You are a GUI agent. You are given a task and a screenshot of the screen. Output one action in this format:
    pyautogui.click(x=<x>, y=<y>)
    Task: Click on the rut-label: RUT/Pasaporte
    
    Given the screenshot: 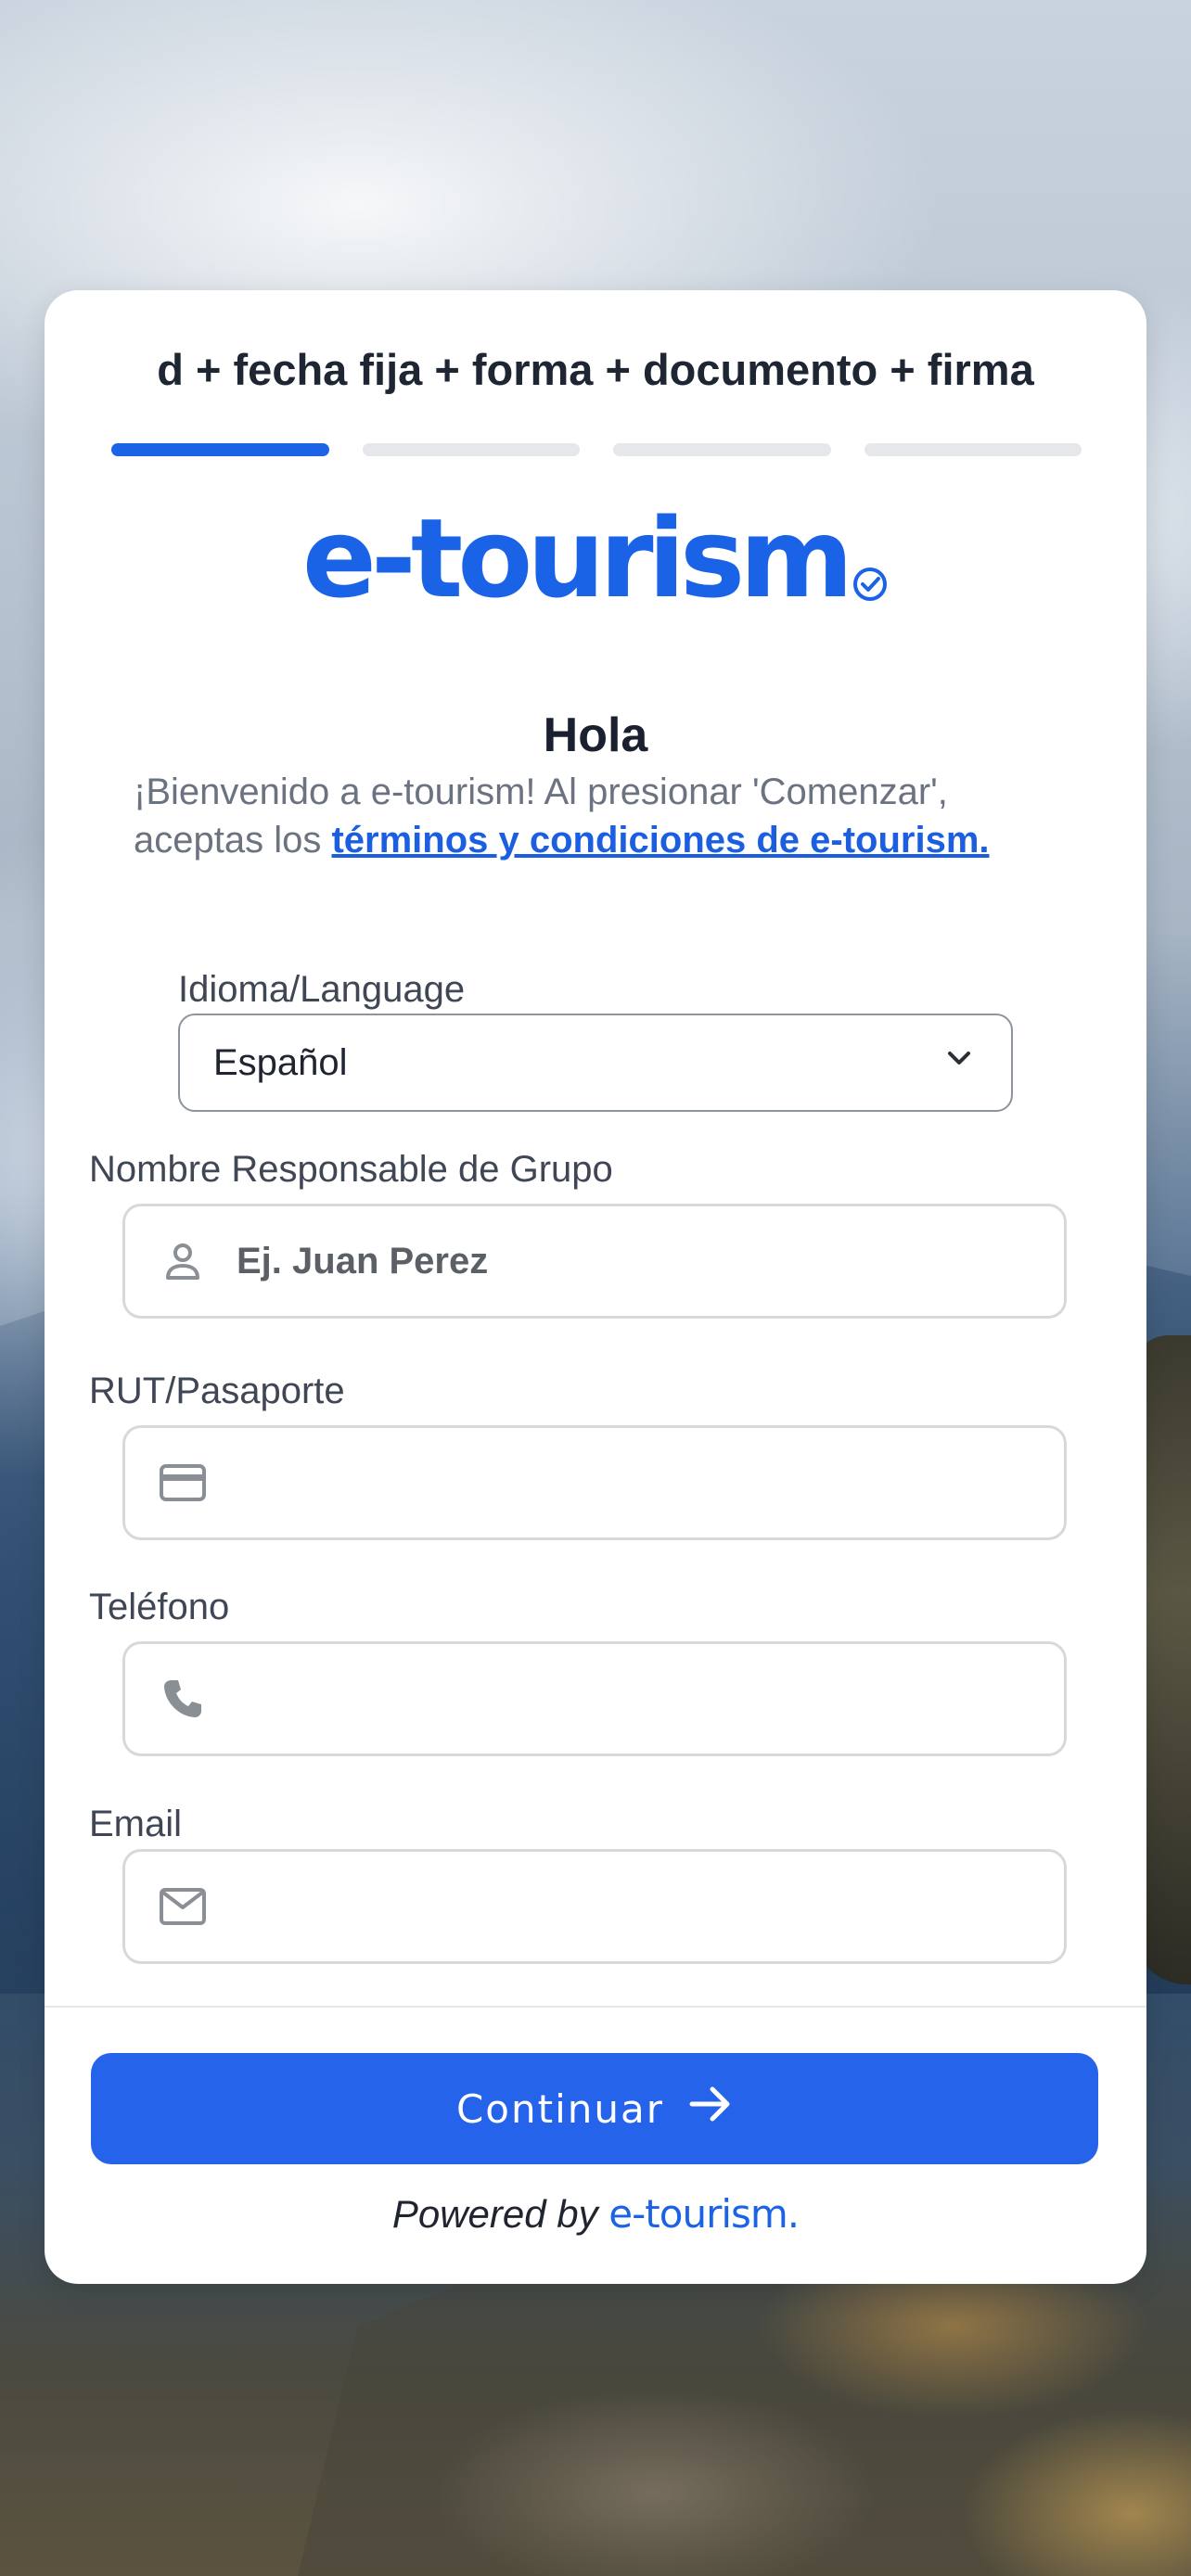 What is the action you would take?
    pyautogui.click(x=217, y=1391)
    